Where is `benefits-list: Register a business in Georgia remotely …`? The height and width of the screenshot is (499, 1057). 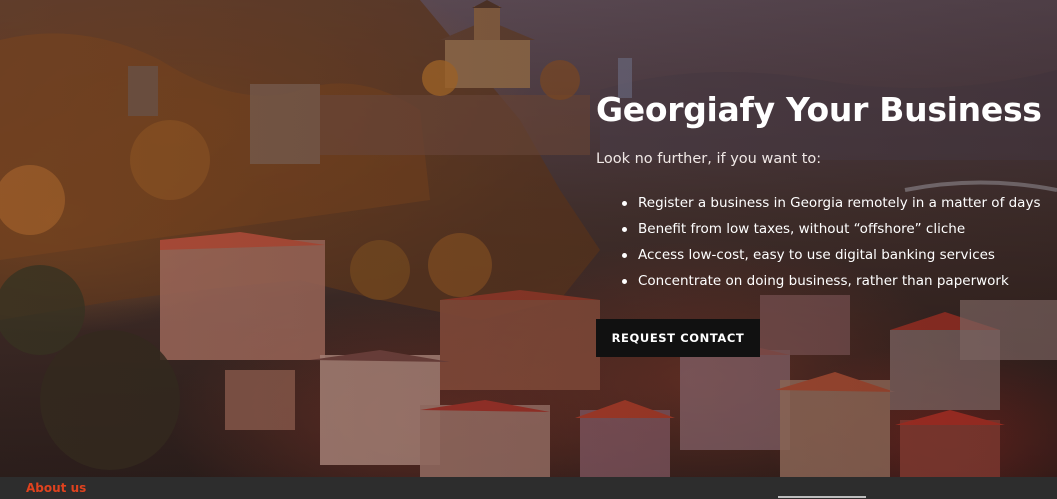 benefits-list: Register a business in Georgia remotely … is located at coordinates (839, 242).